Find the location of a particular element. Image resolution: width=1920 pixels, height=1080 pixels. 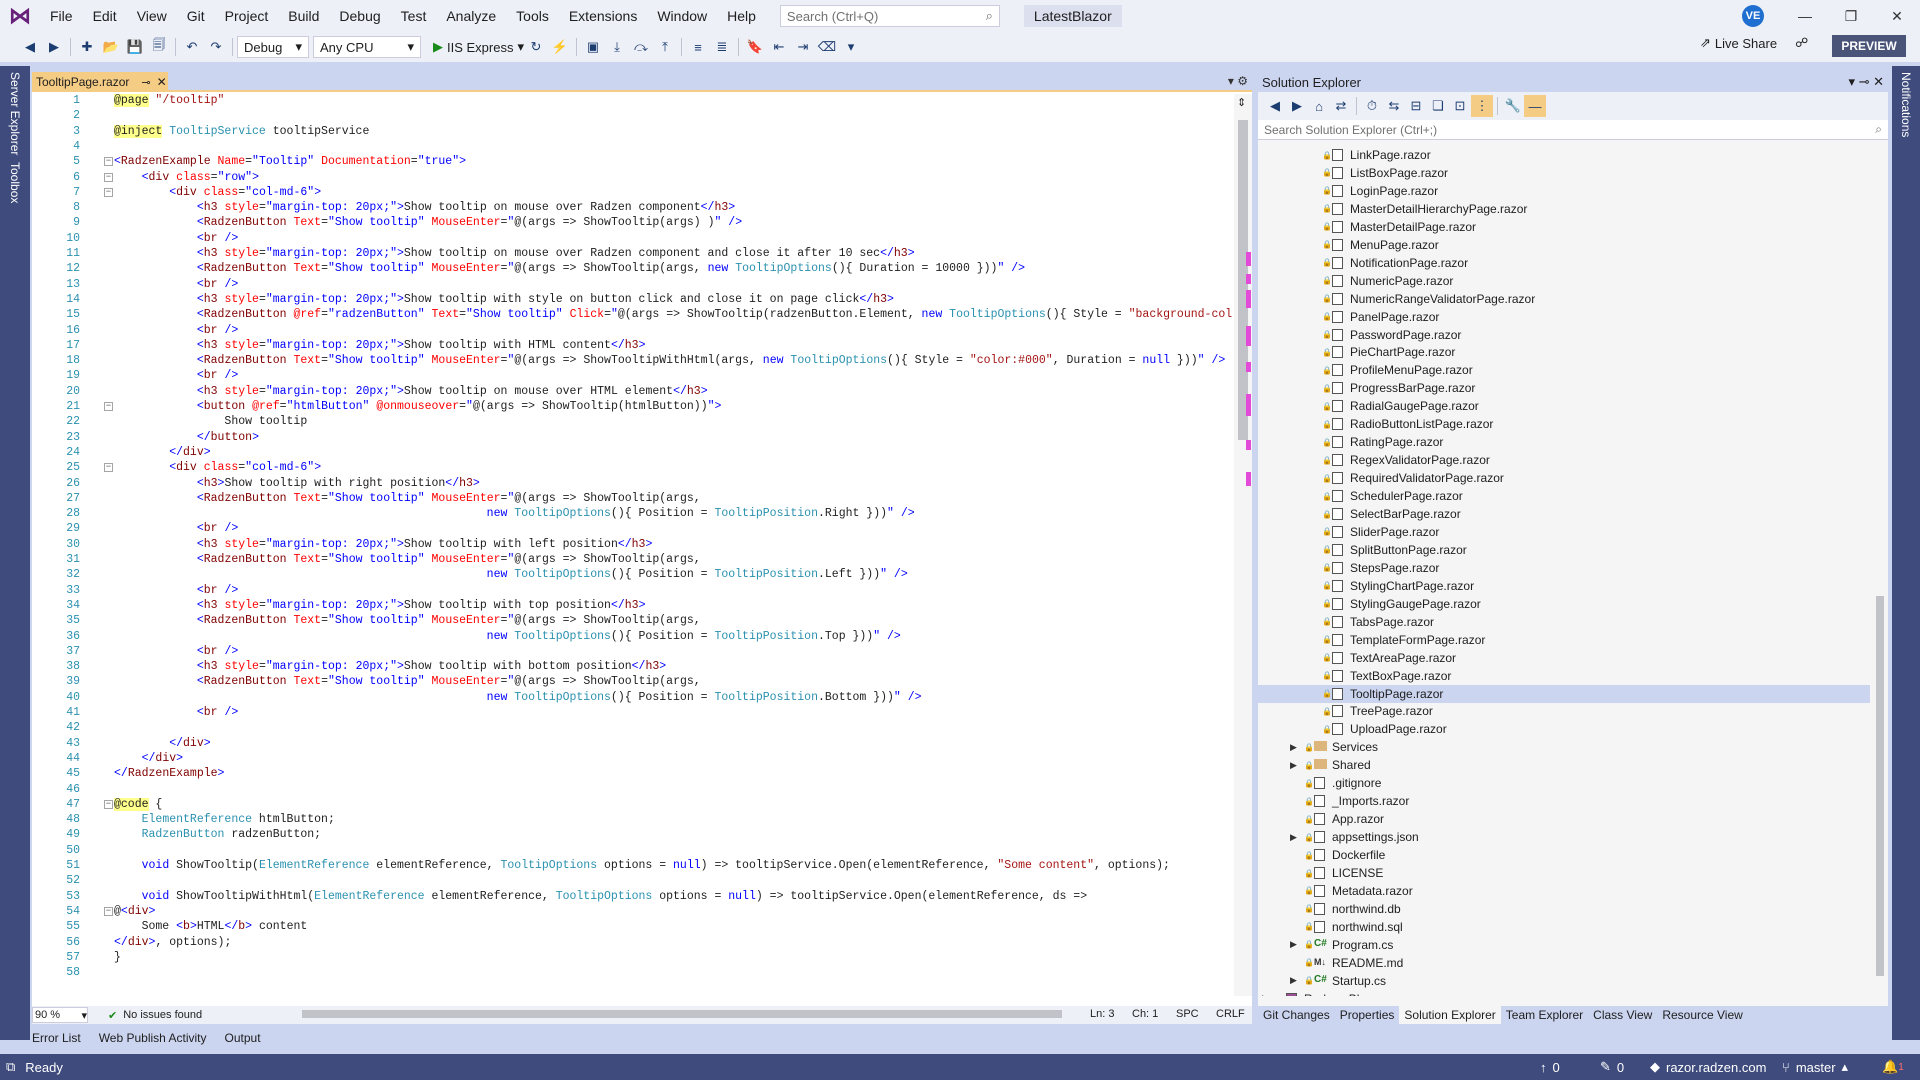

pending-changes-filter-icon: ⏱ is located at coordinates (1372, 106).